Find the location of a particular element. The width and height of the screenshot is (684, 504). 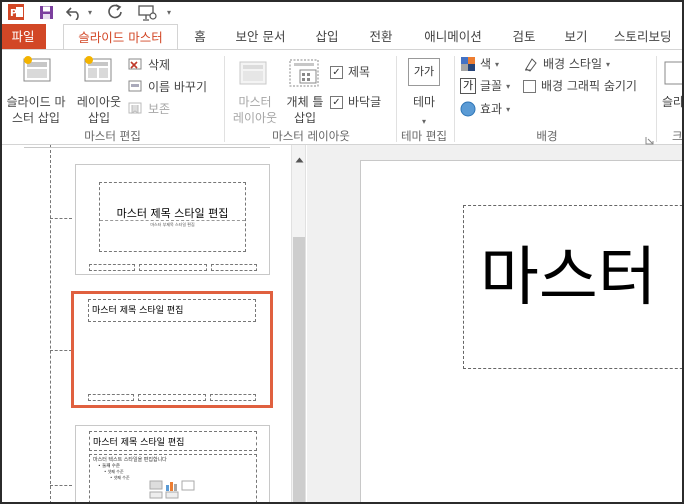

tab-slide-master: 슬라이드 마스터 is located at coordinates (120, 37).